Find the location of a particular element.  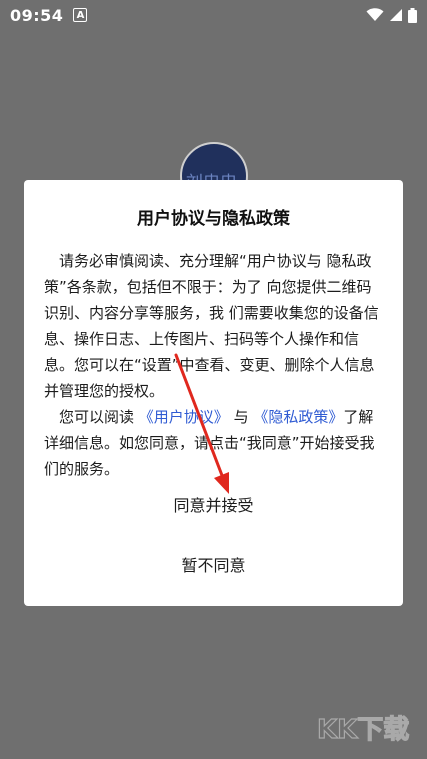

battery-icon is located at coordinates (412, 15).